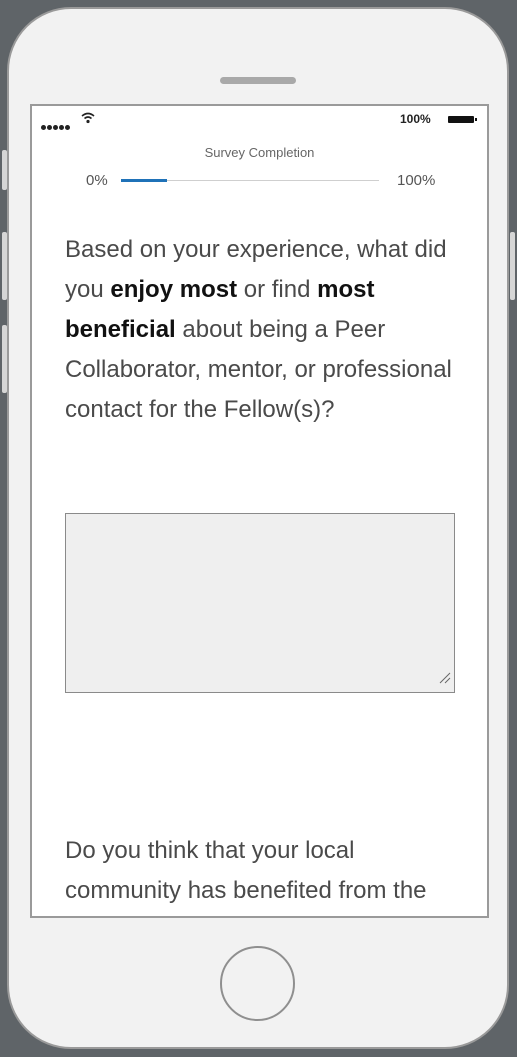 The image size is (517, 1057). Describe the element at coordinates (445, 680) in the screenshot. I see `resize-grip-icon` at that location.